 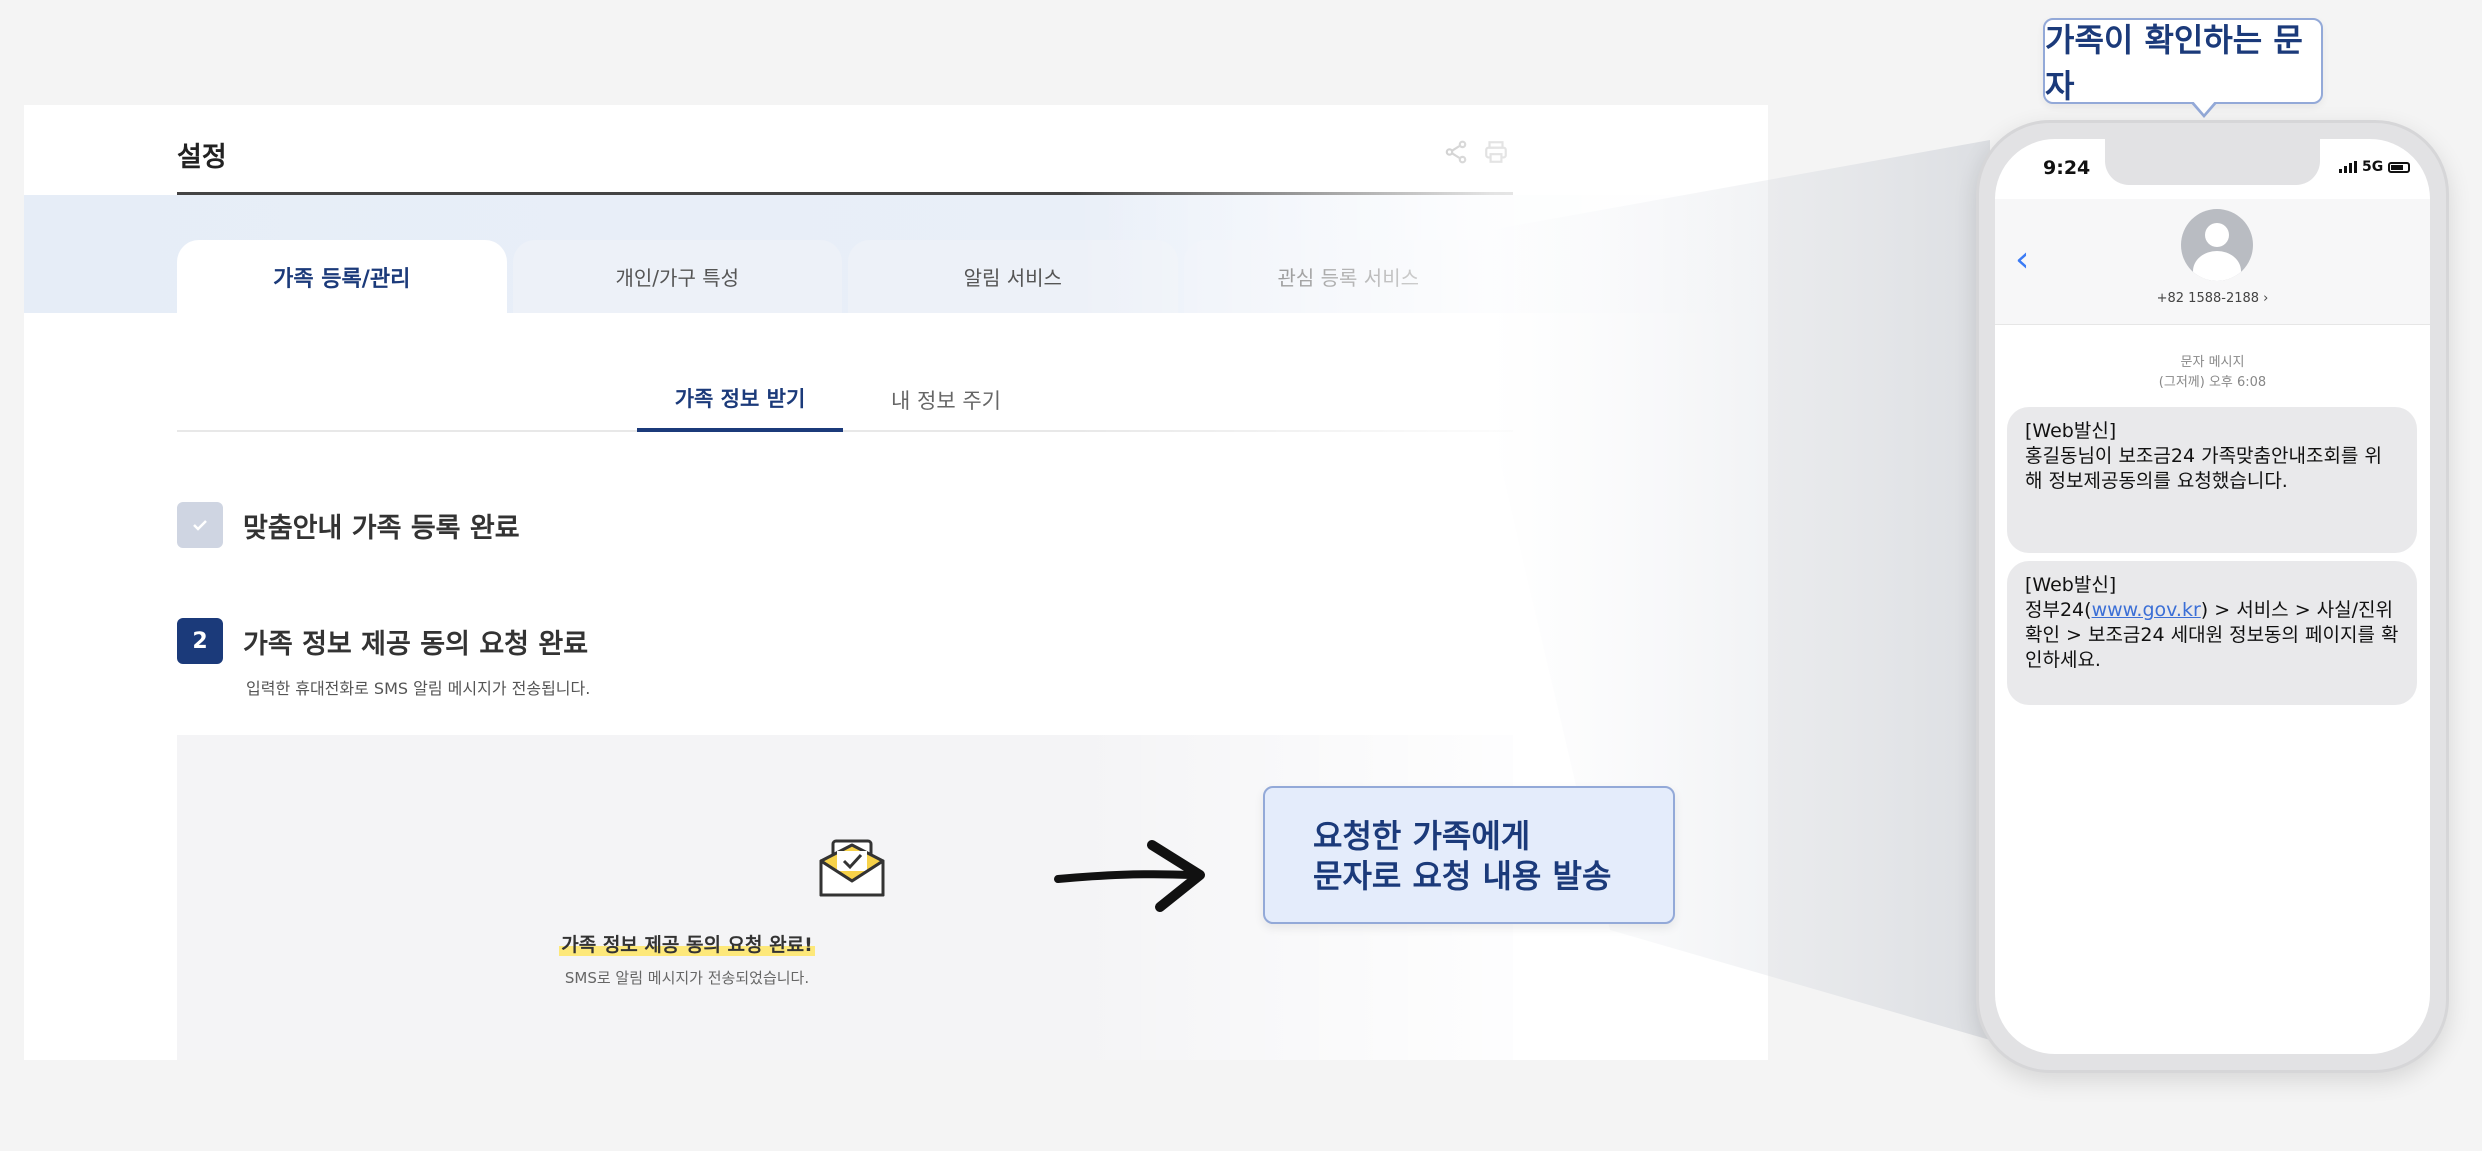 What do you see at coordinates (740, 399) in the screenshot?
I see `subtab-receive-family-info: 가족 정보 받기` at bounding box center [740, 399].